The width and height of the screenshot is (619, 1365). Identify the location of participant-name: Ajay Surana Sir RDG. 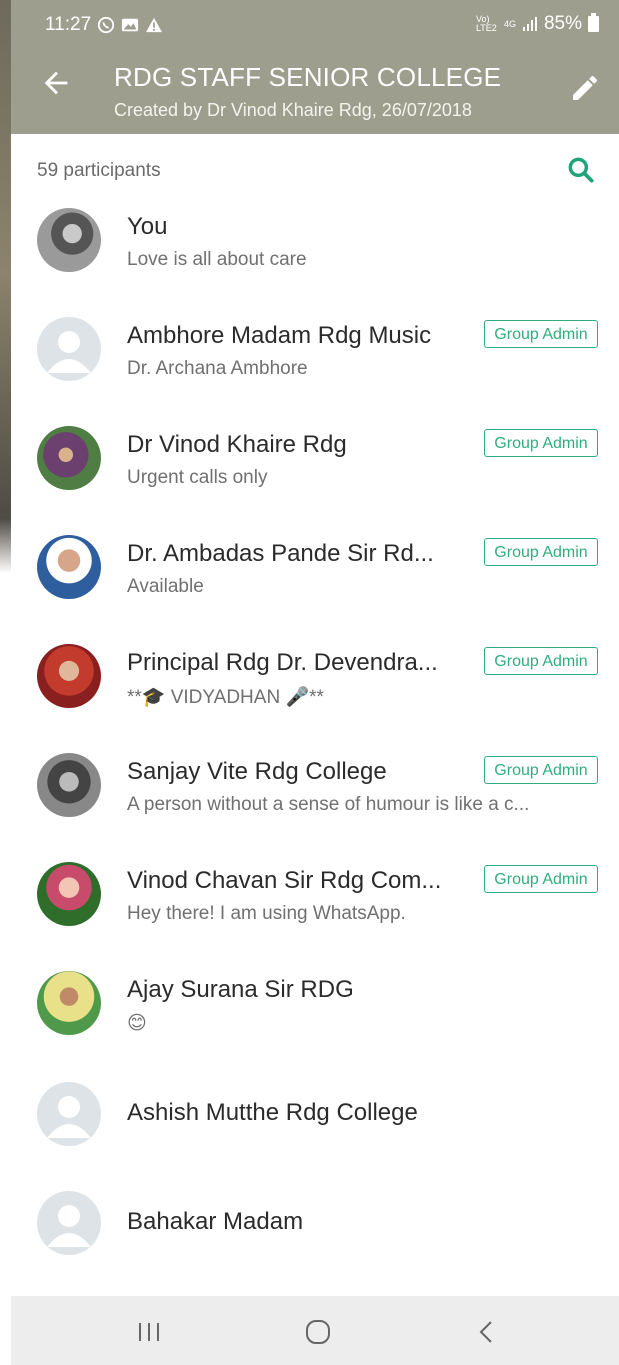
(240, 989).